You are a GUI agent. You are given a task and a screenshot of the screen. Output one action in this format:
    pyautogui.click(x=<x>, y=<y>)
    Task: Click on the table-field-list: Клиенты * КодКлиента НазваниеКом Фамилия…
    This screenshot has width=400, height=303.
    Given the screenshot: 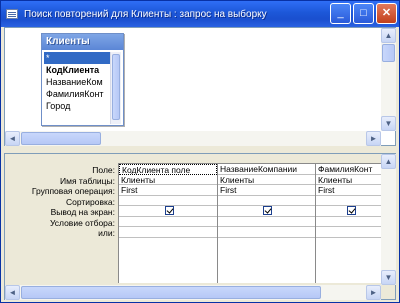 What is the action you would take?
    pyautogui.click(x=82, y=79)
    